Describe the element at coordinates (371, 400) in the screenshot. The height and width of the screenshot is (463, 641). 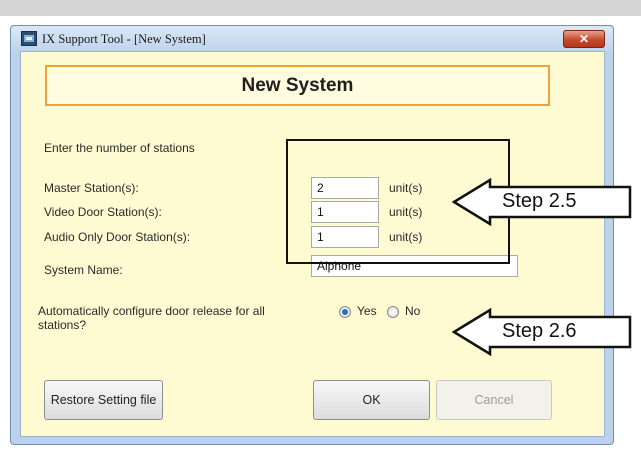
I see `ok-button: OK` at that location.